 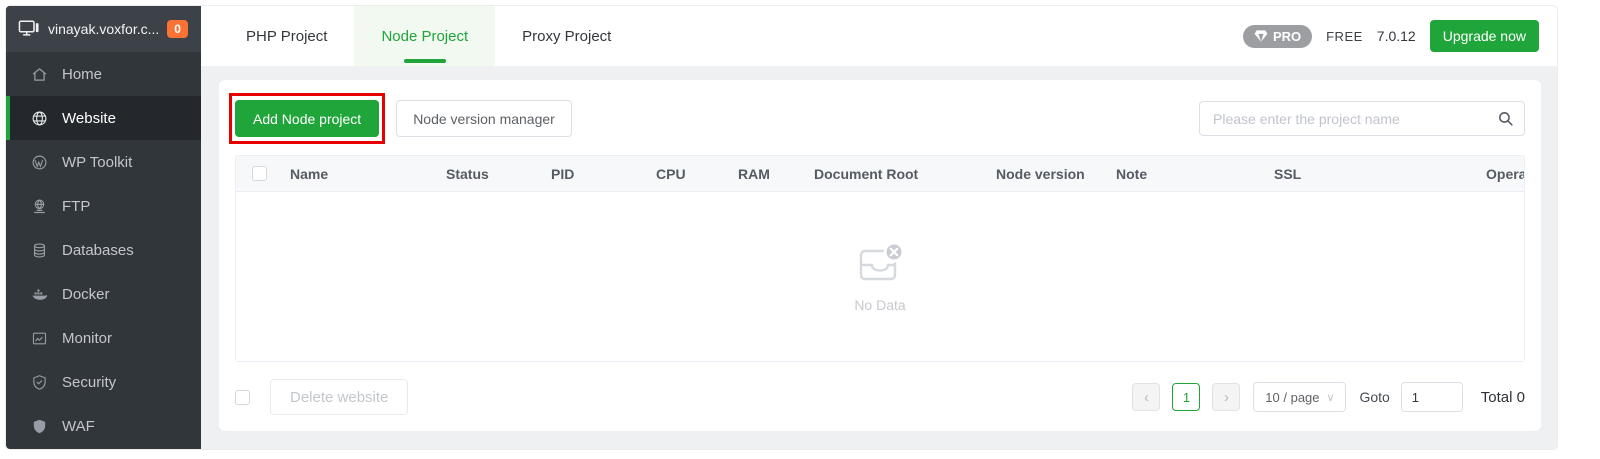 I want to click on pro-badge: PRO, so click(x=1277, y=36).